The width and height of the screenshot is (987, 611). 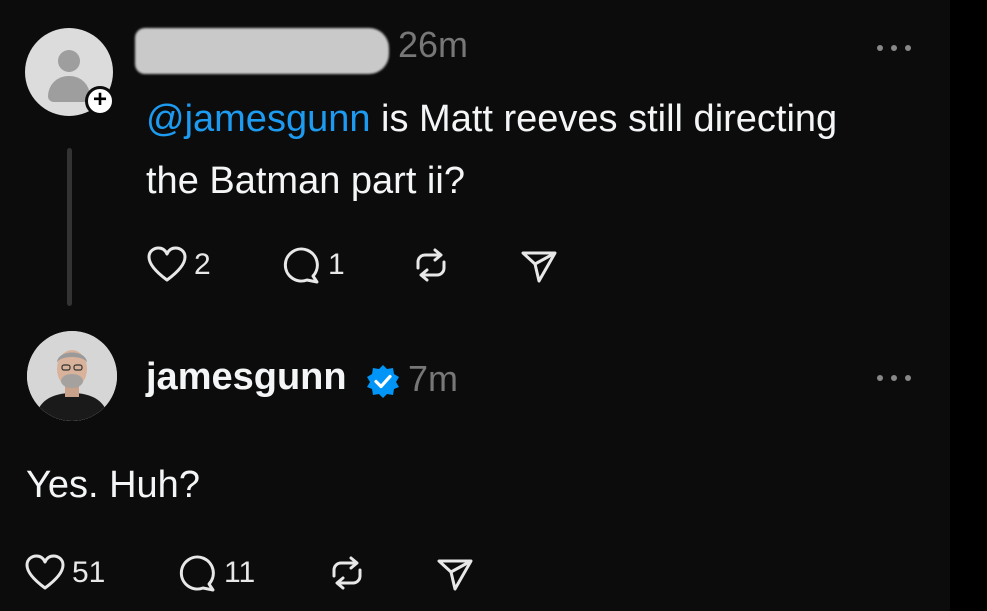 I want to click on profile-photo, so click(x=72, y=376).